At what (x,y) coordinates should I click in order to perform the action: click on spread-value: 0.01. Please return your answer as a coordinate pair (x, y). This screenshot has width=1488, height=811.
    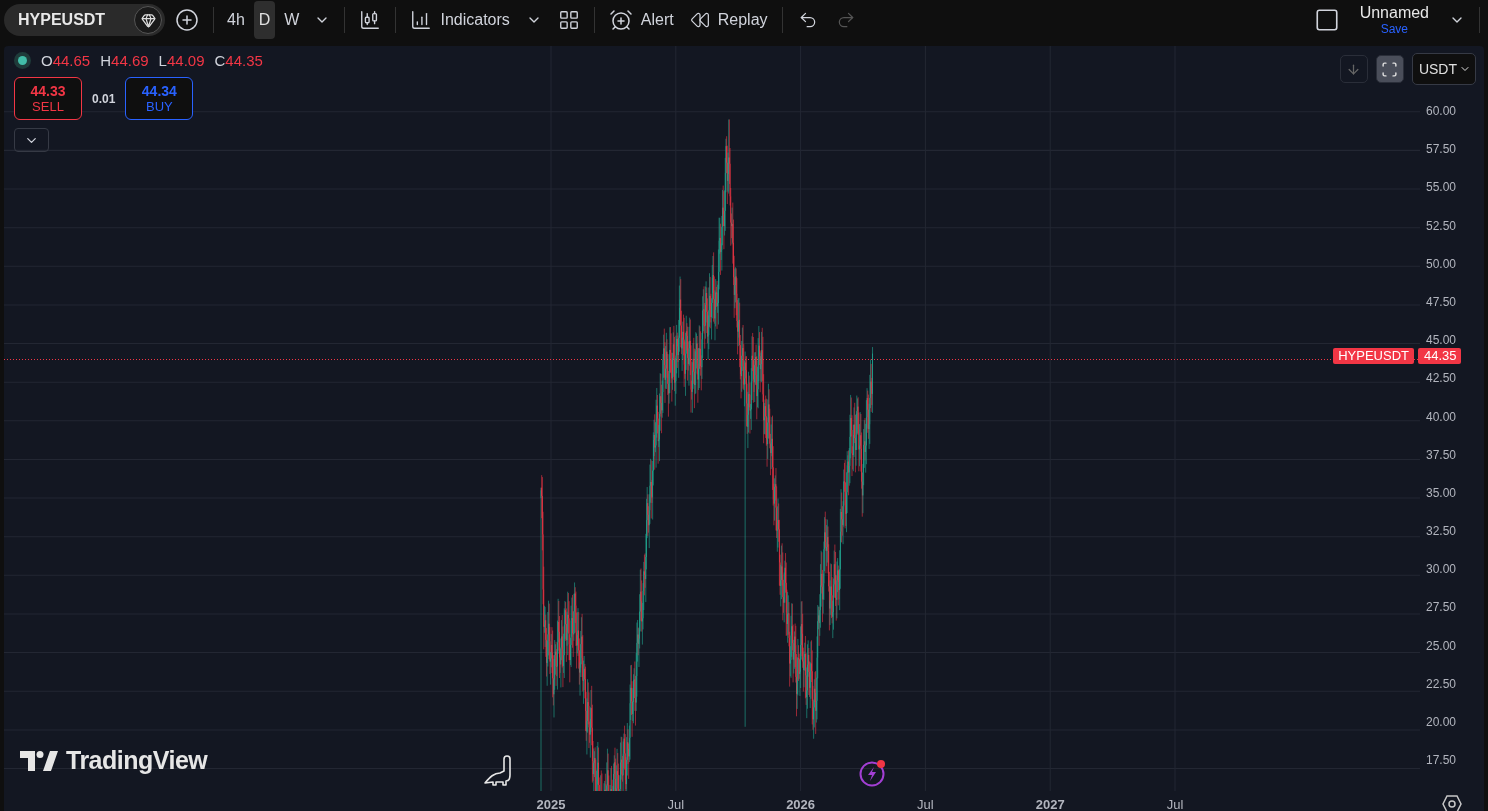
    Looking at the image, I should click on (104, 98).